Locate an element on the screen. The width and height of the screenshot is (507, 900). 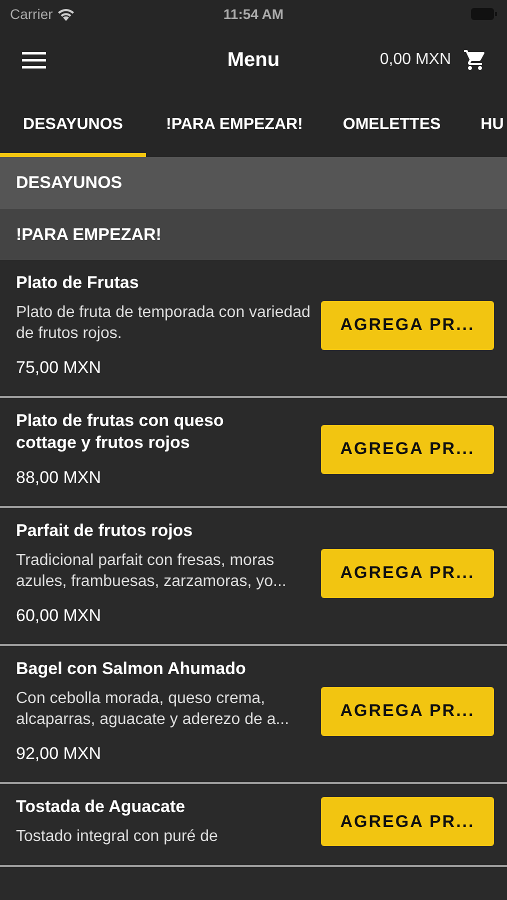
product-price: 88,00 MXN is located at coordinates (59, 478).